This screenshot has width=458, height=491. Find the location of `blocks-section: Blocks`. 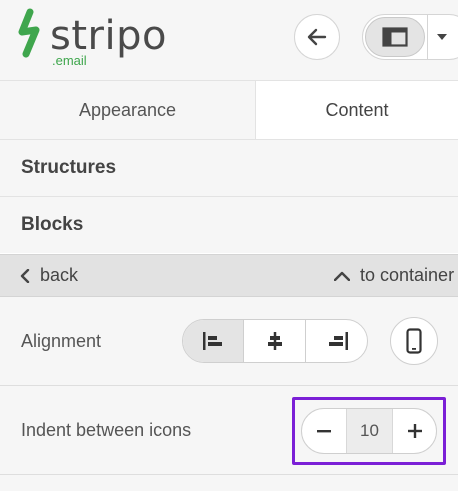

blocks-section: Blocks is located at coordinates (229, 224).